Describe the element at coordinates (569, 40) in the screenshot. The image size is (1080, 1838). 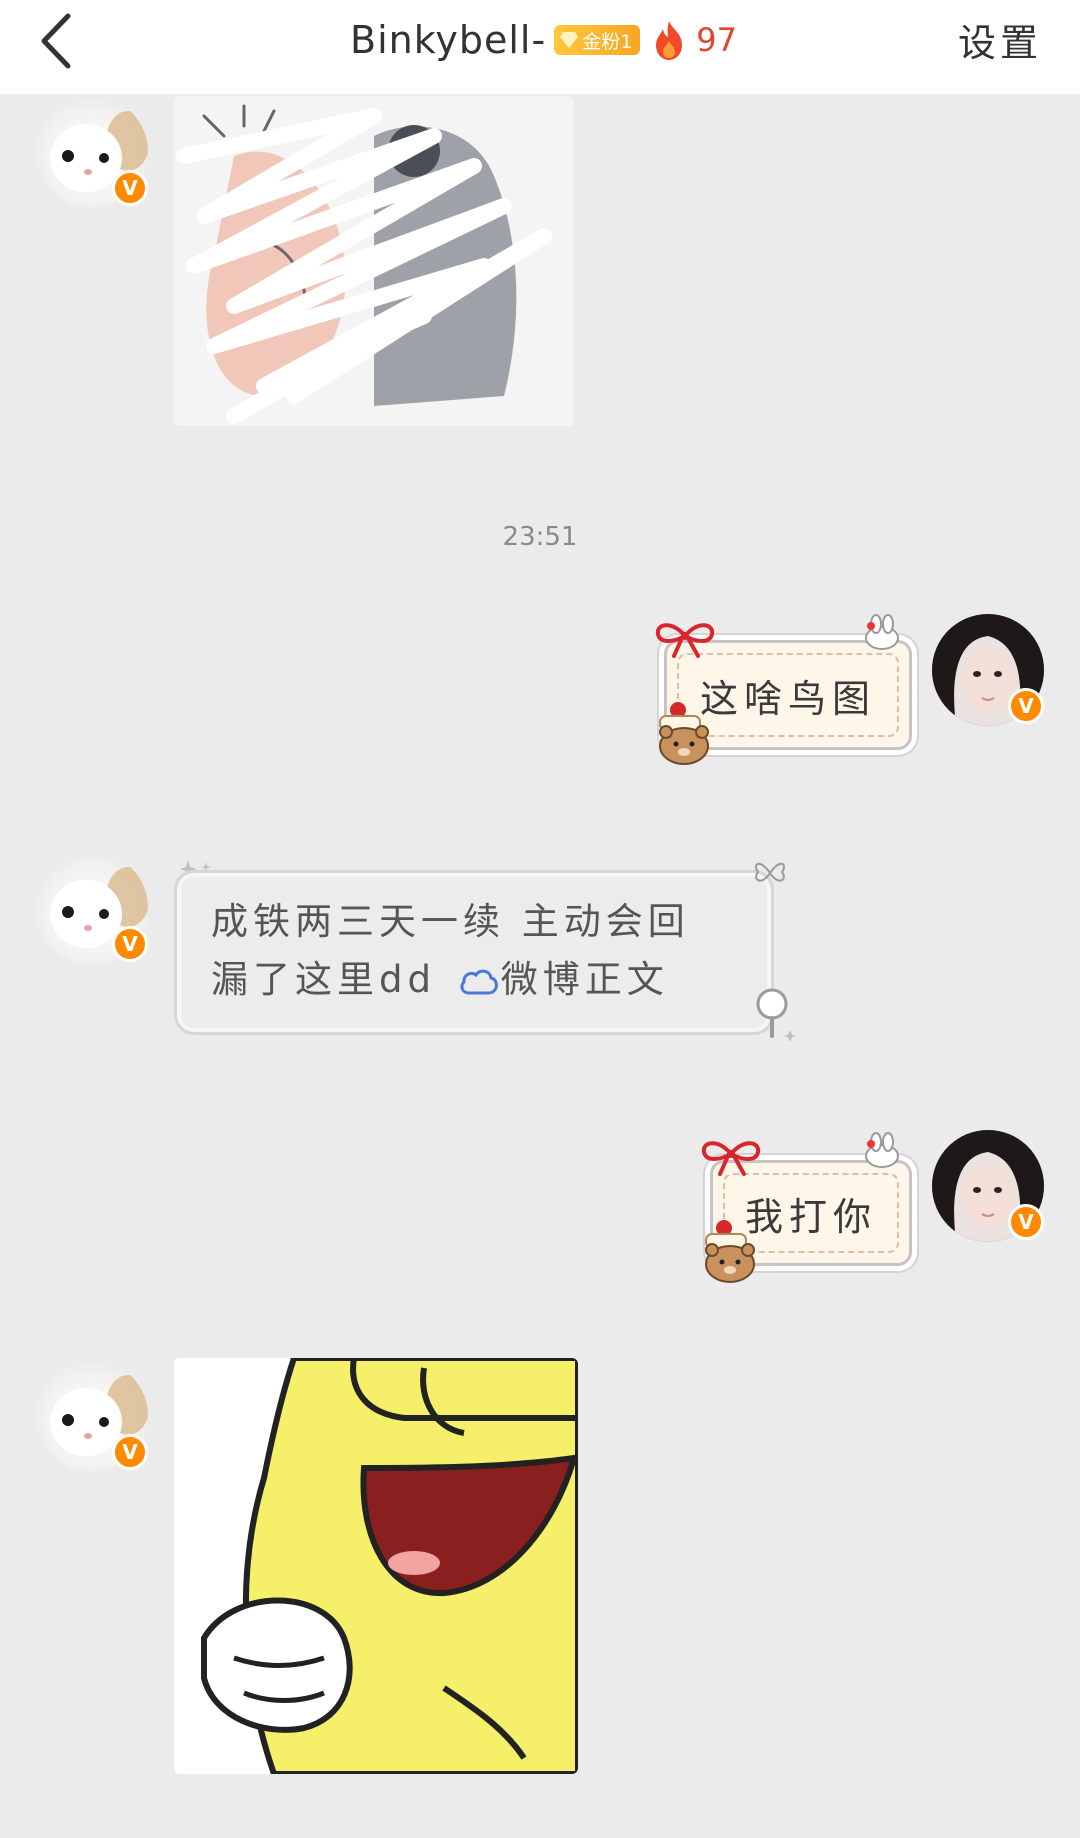
I see `gem-icon` at that location.